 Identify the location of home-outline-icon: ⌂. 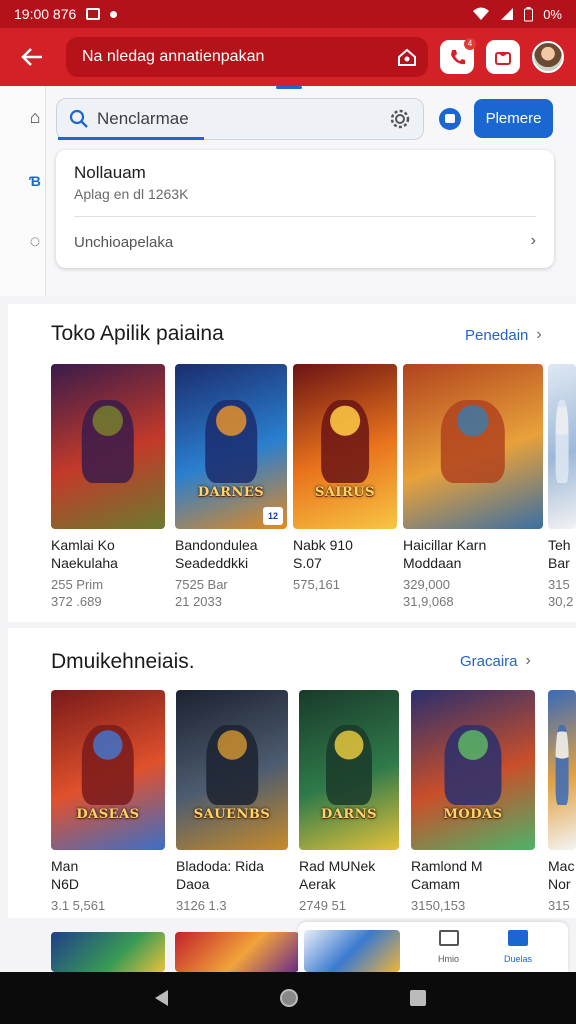
(35, 117).